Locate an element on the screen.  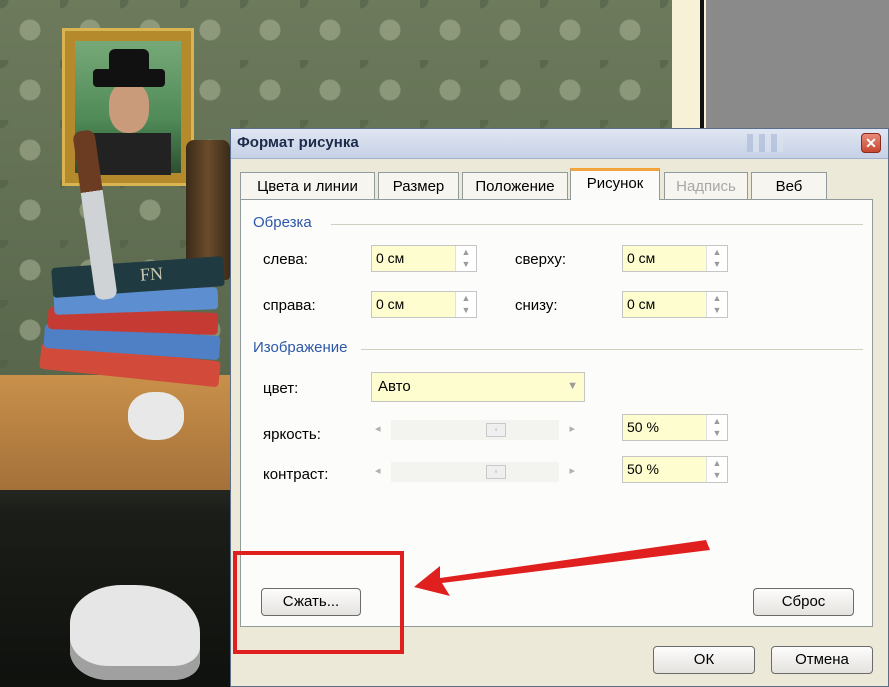
tab-picture: Рисунок is located at coordinates (615, 184).